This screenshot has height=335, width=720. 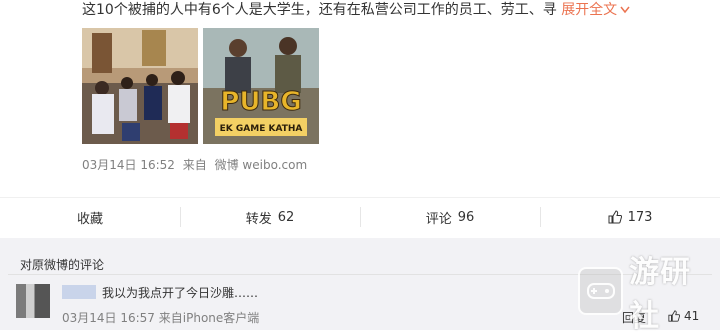 I want to click on comment-meta: 03月14日 16:57 来自iPhone客户端, so click(x=160, y=317).